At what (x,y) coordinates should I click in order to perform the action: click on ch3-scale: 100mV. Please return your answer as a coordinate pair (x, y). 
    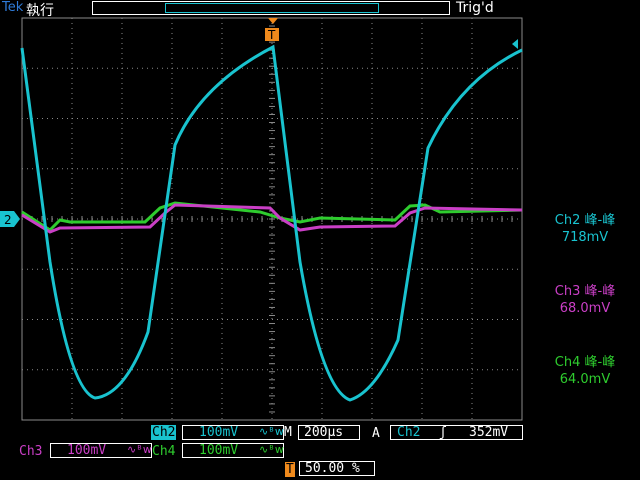
    Looking at the image, I should click on (87, 450).